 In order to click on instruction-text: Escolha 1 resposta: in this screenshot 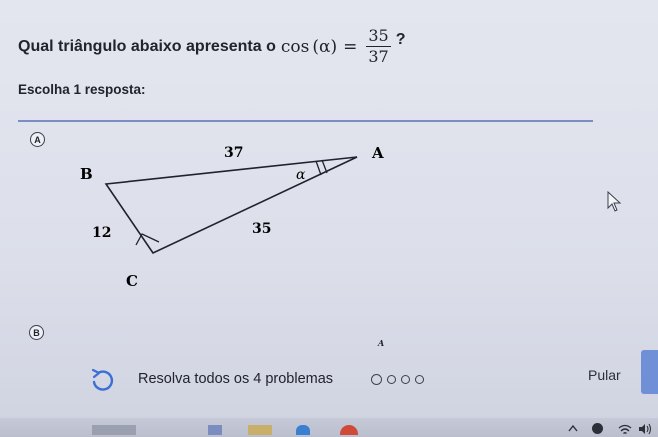, I will do `click(82, 89)`.